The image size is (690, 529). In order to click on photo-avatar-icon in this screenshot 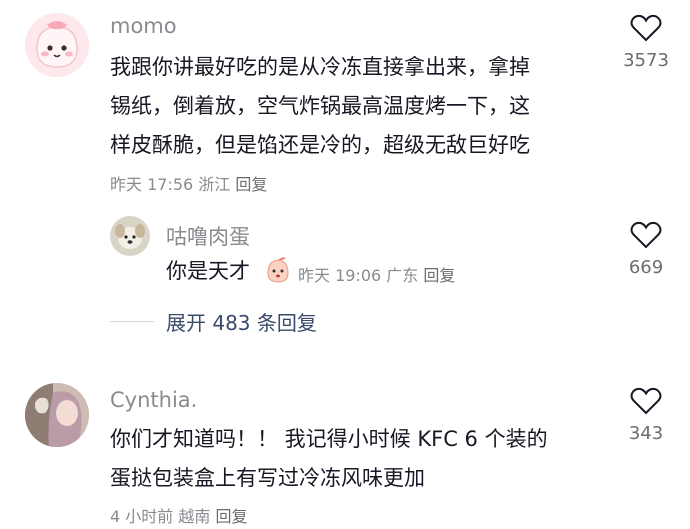, I will do `click(57, 415)`.